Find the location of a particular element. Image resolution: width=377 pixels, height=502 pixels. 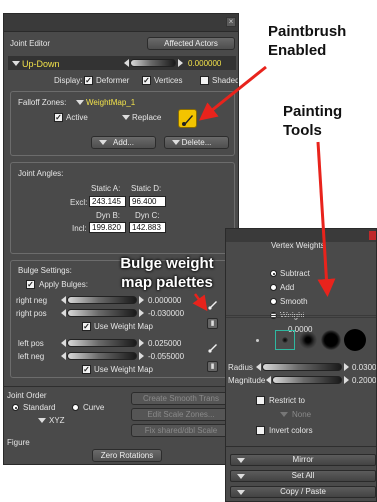

paintbrush-arrow is located at coordinates (232, 93).